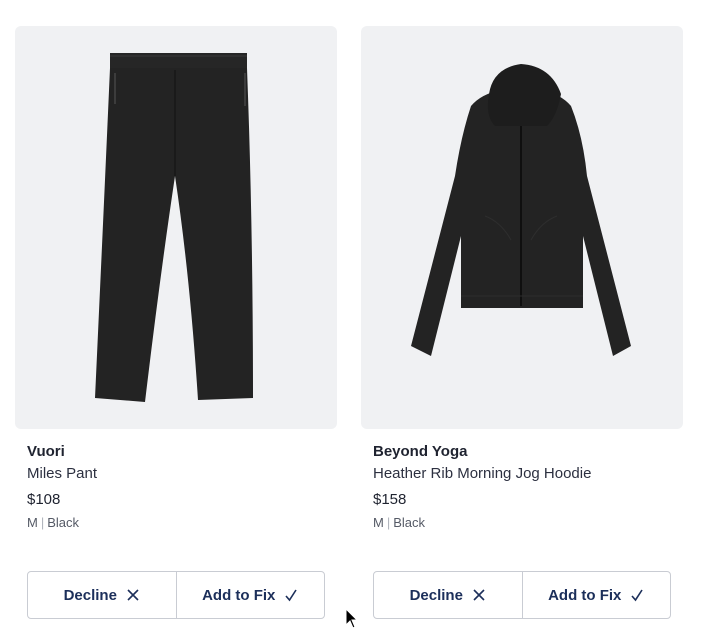 The height and width of the screenshot is (639, 720). Describe the element at coordinates (352, 618) in the screenshot. I see `mouse-cursor-icon` at that location.